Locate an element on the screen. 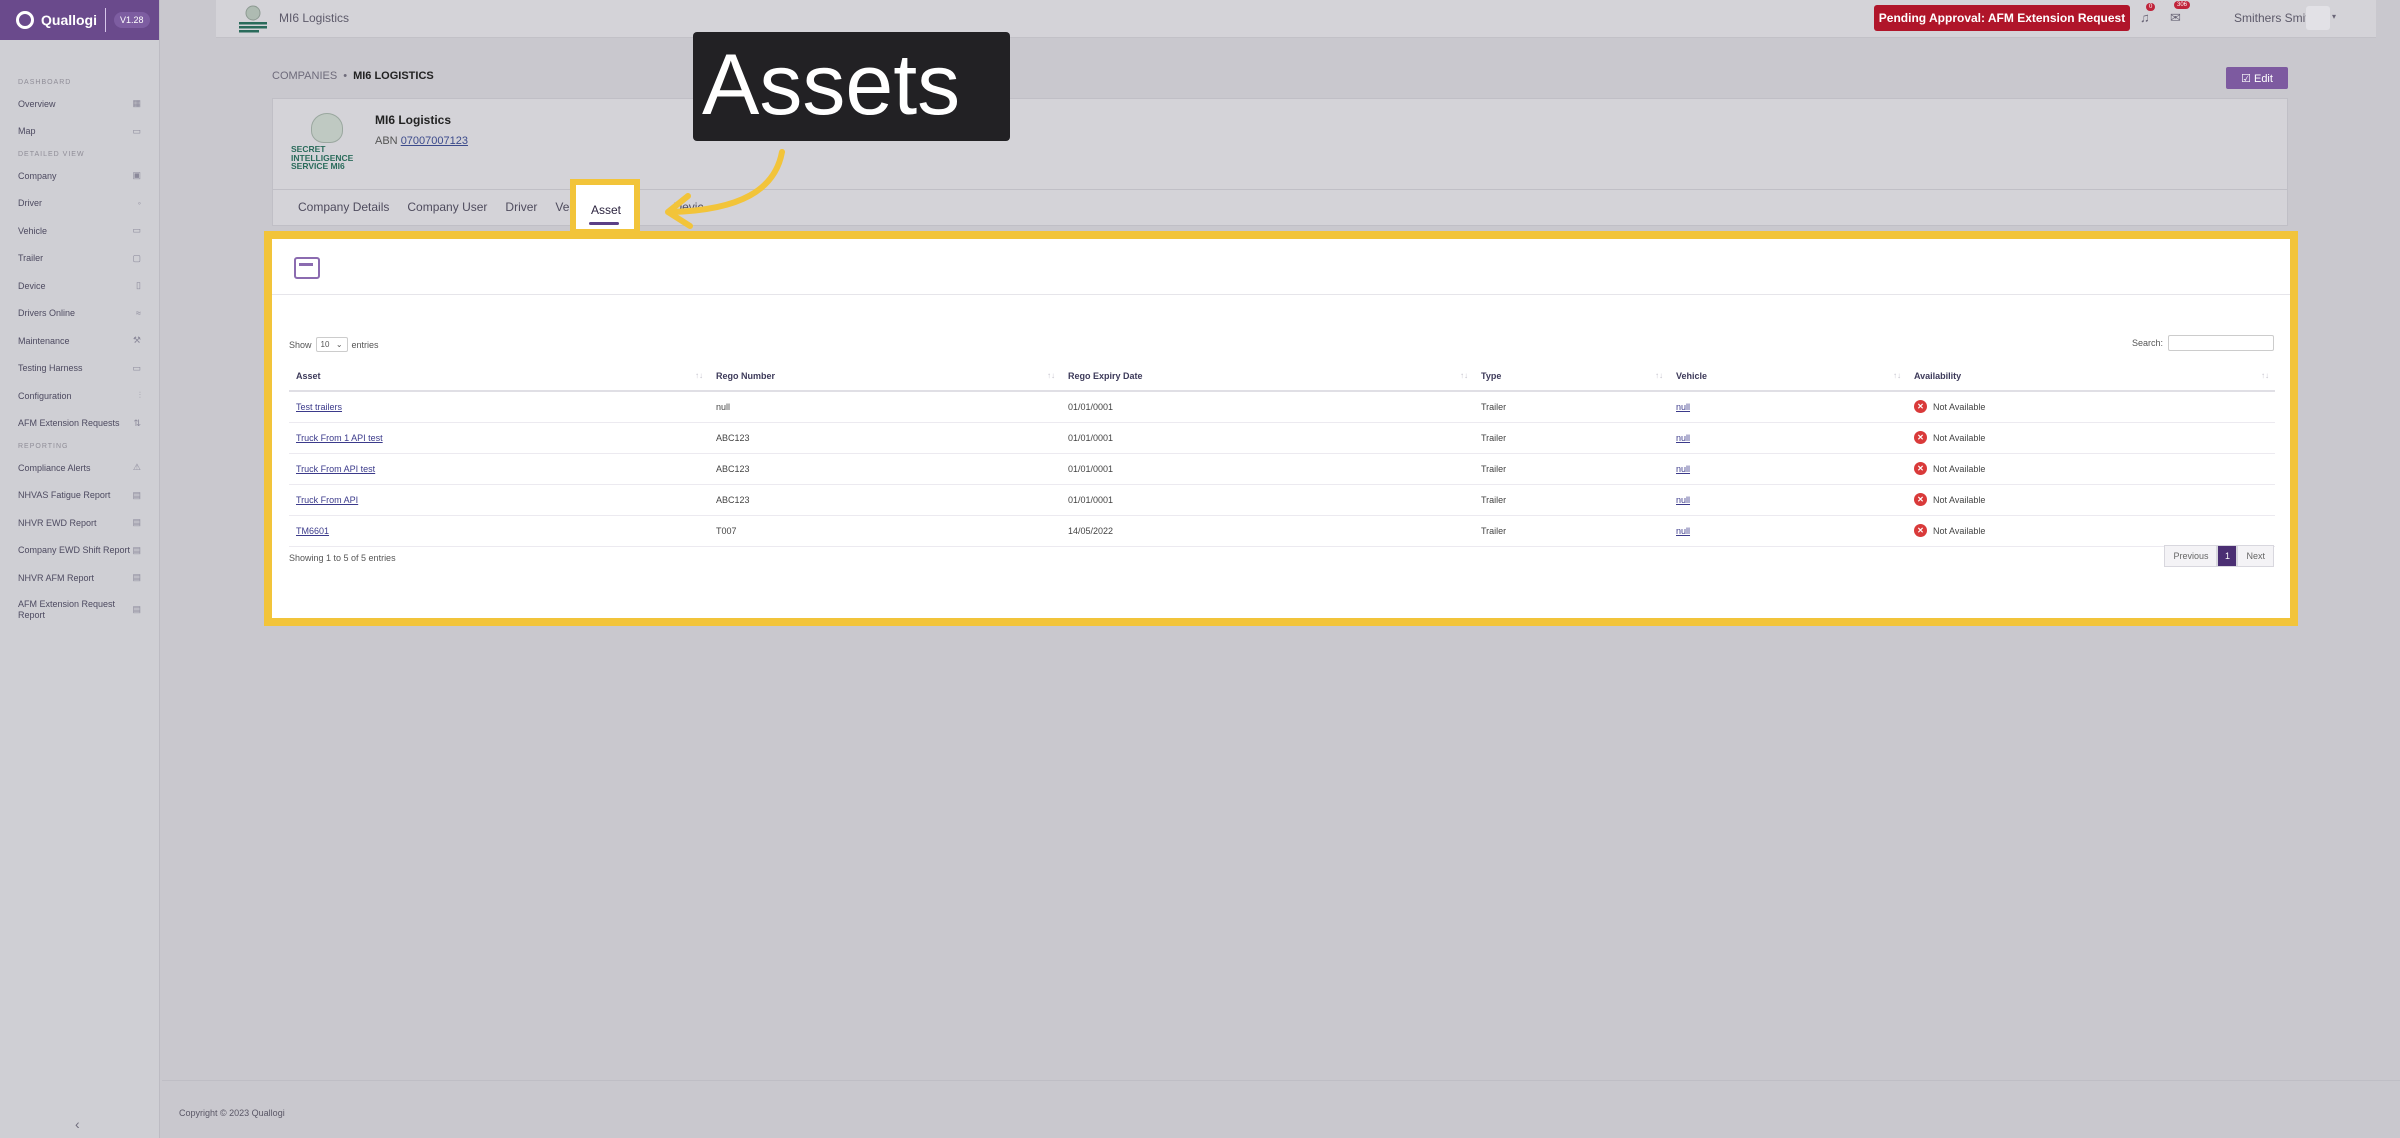 The width and height of the screenshot is (2400, 1138). col-type: Type ↑↓ is located at coordinates (1571, 376).